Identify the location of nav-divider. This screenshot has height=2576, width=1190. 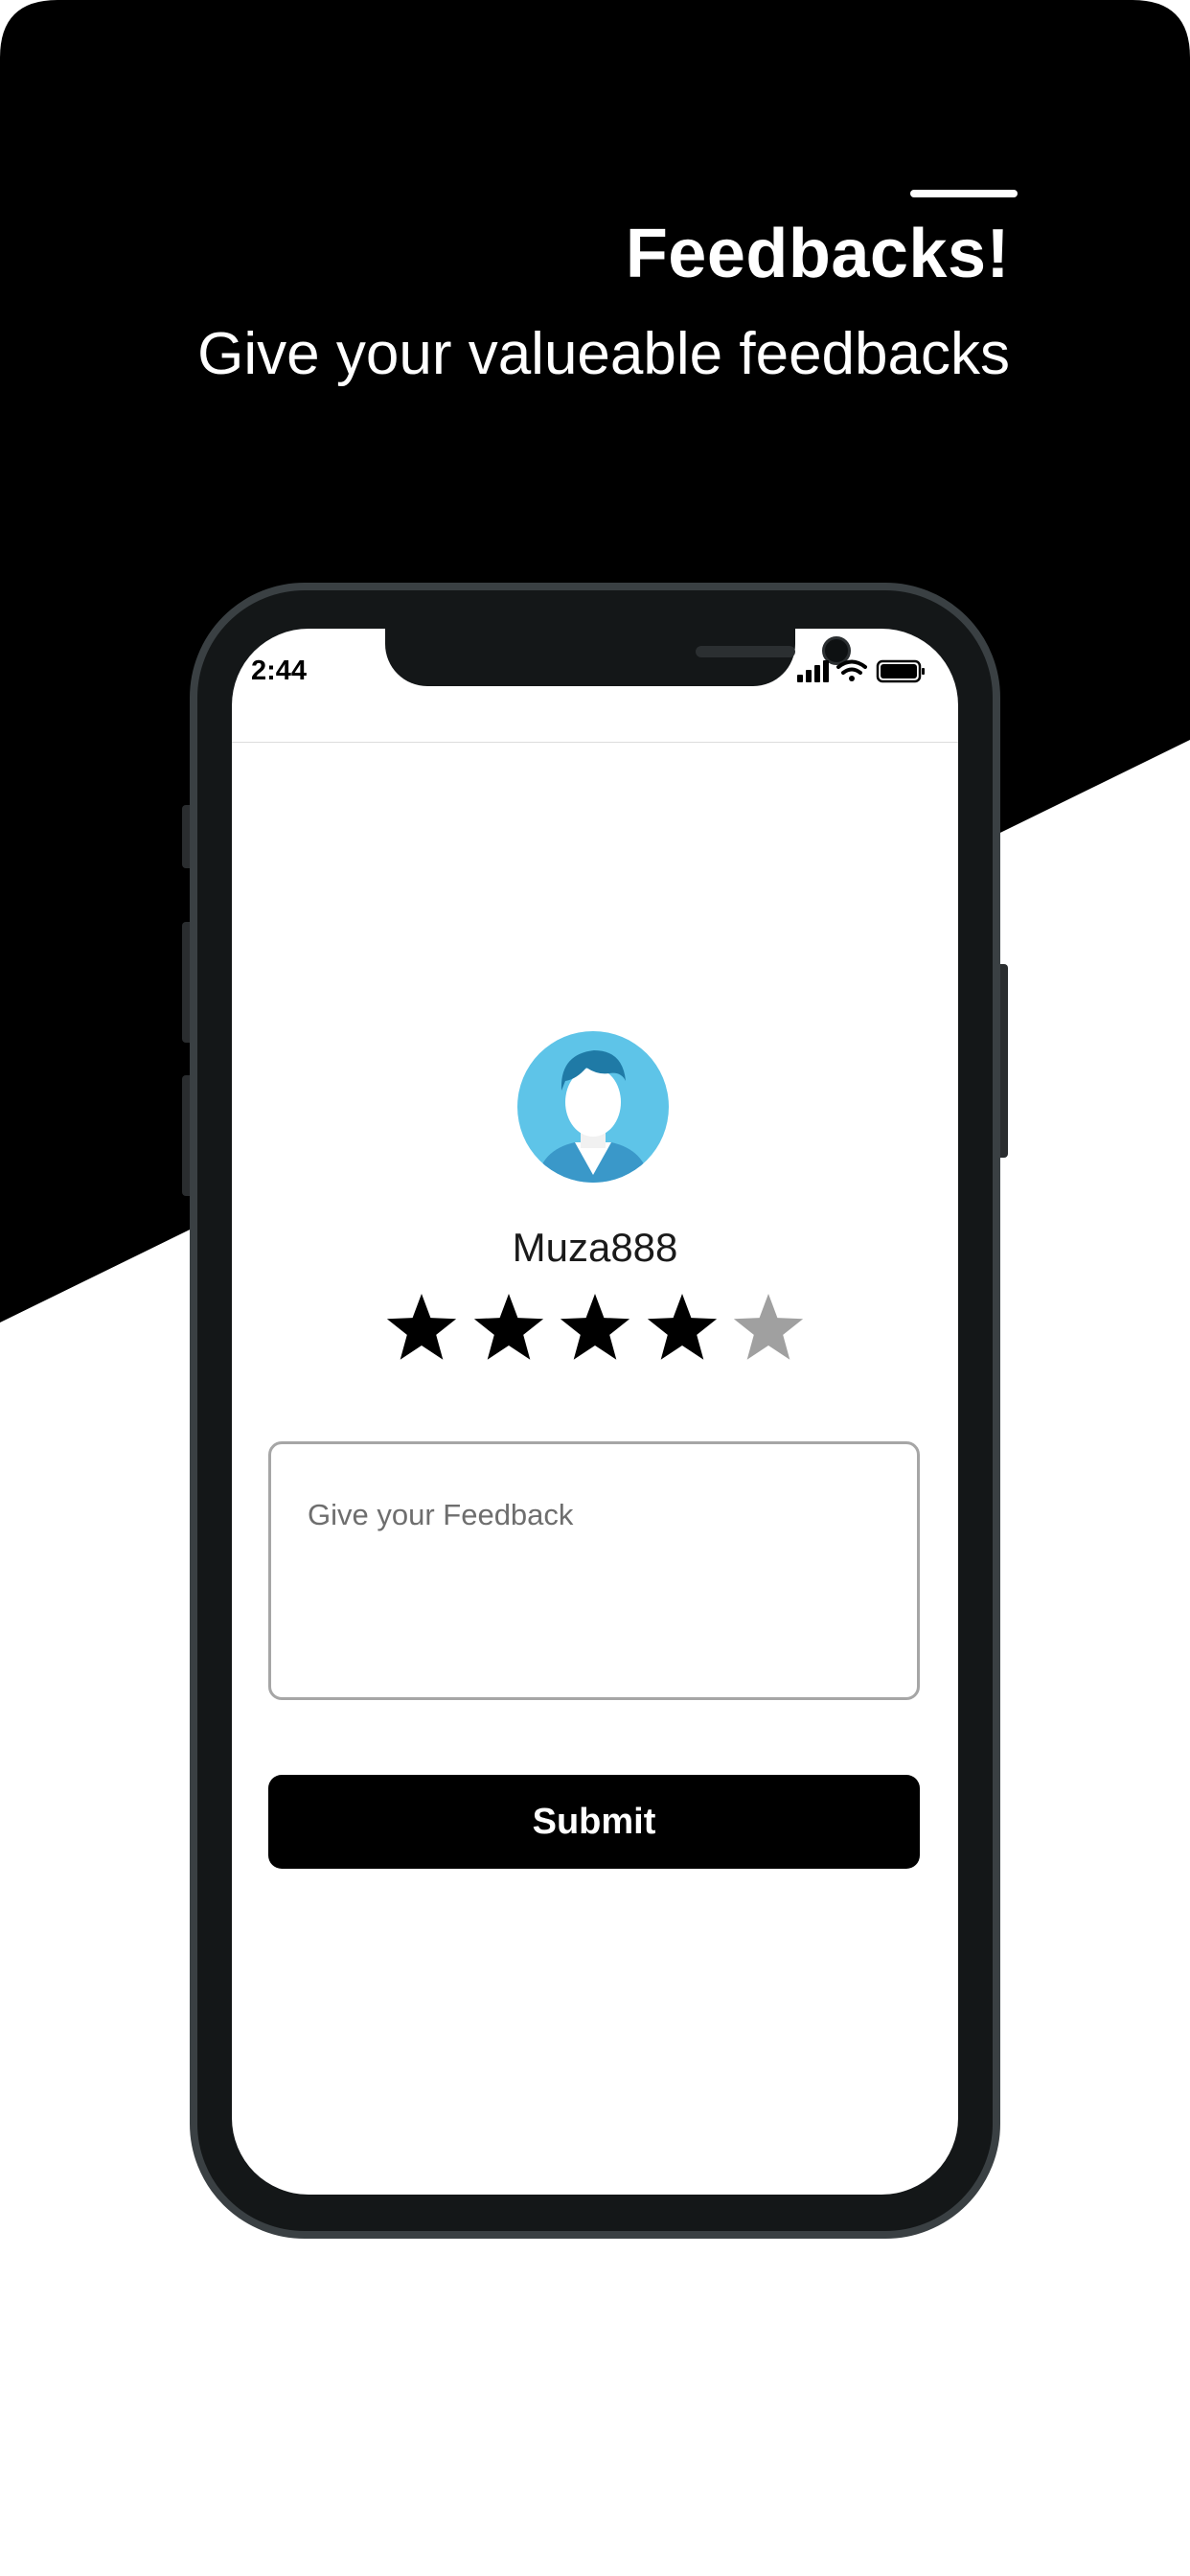
(595, 742).